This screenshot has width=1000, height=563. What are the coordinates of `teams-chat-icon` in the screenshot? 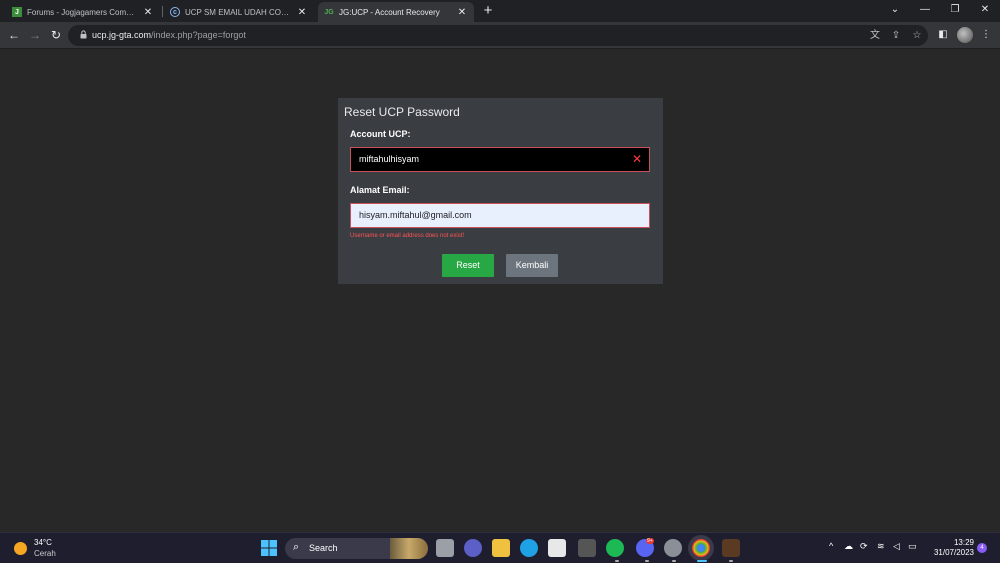 It's located at (473, 548).